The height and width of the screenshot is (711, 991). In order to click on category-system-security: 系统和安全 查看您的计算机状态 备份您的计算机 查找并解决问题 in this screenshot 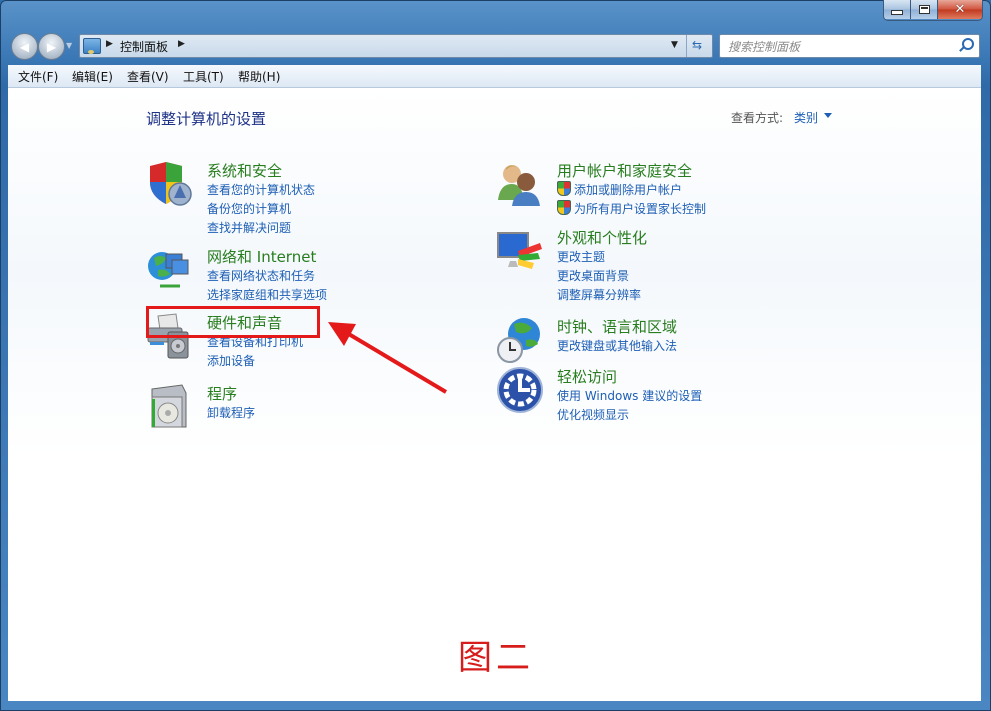, I will do `click(306, 200)`.